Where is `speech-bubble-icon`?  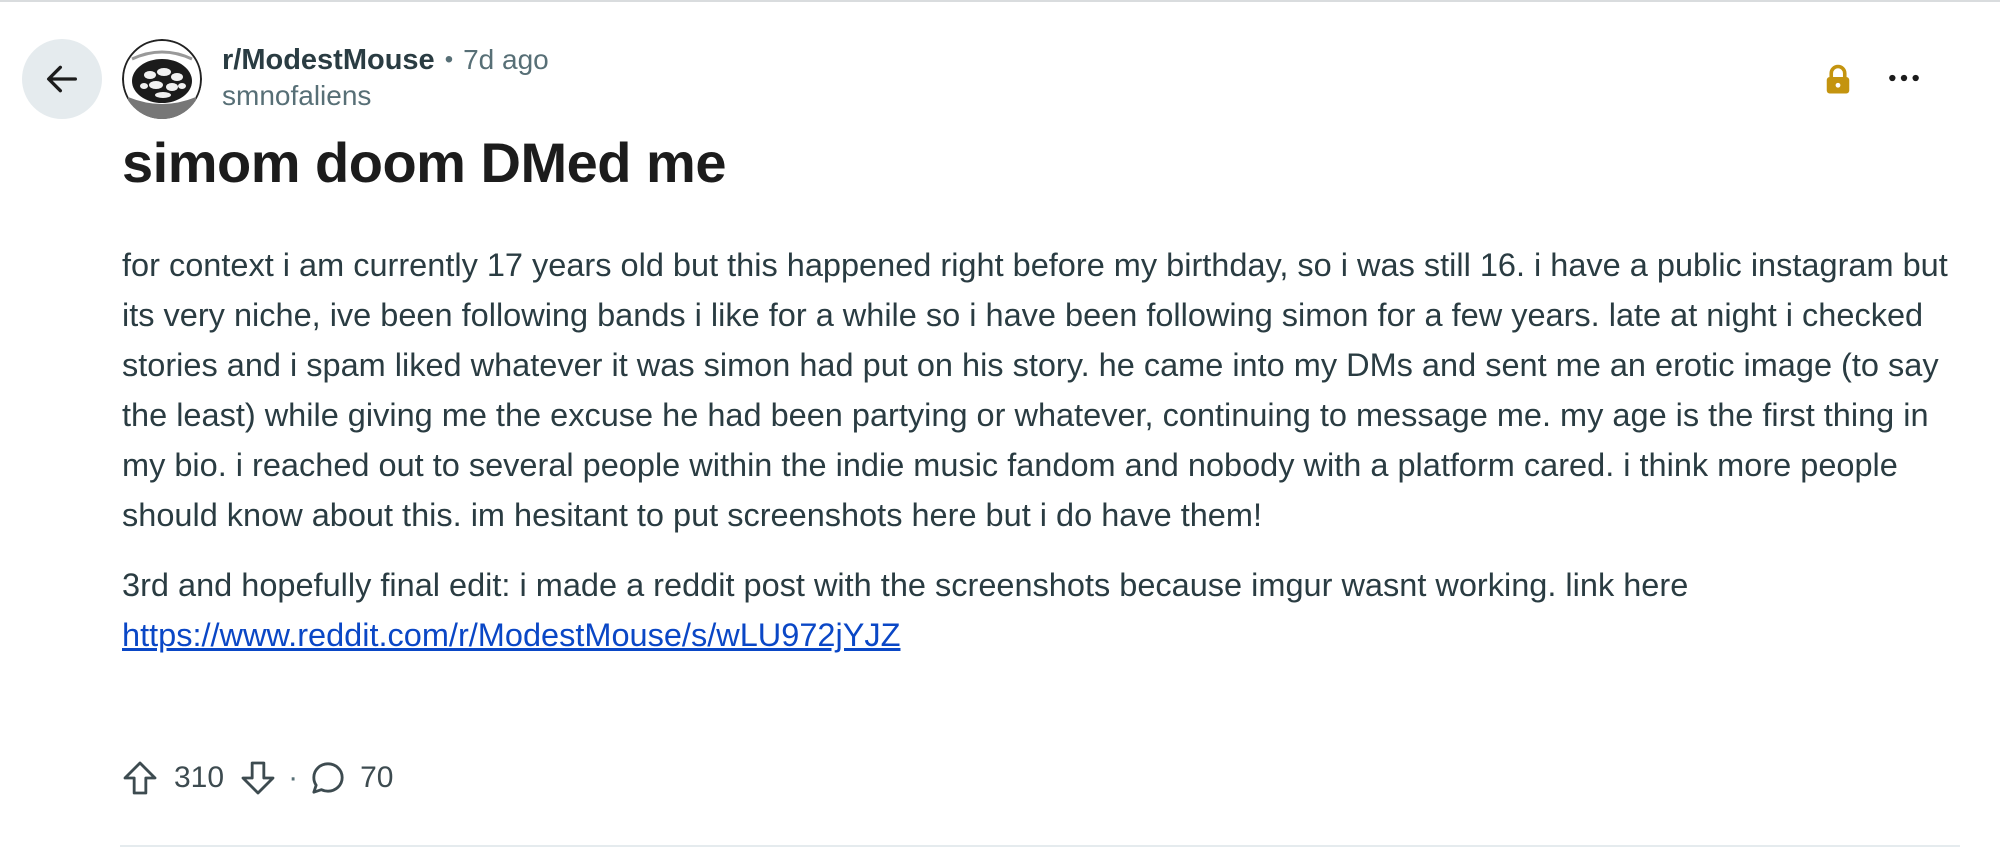 speech-bubble-icon is located at coordinates (328, 778).